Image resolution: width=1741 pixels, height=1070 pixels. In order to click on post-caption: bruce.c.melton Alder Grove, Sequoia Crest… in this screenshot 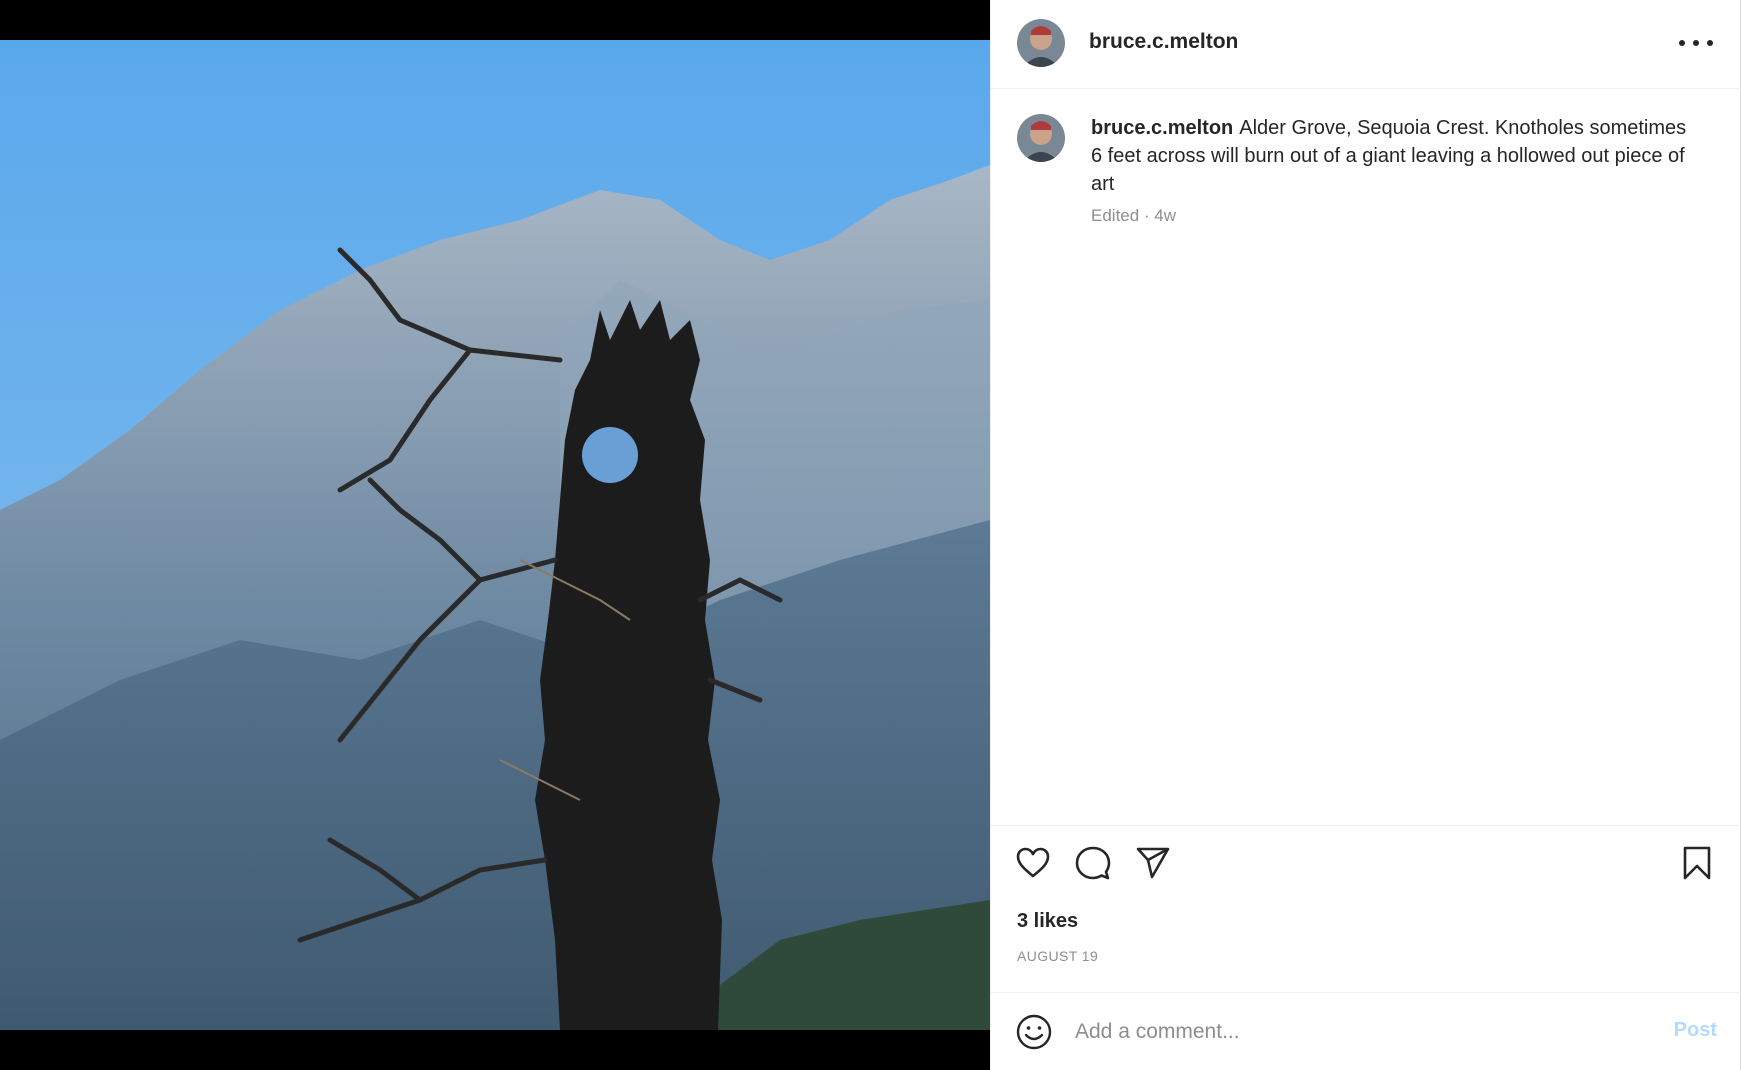, I will do `click(1396, 156)`.